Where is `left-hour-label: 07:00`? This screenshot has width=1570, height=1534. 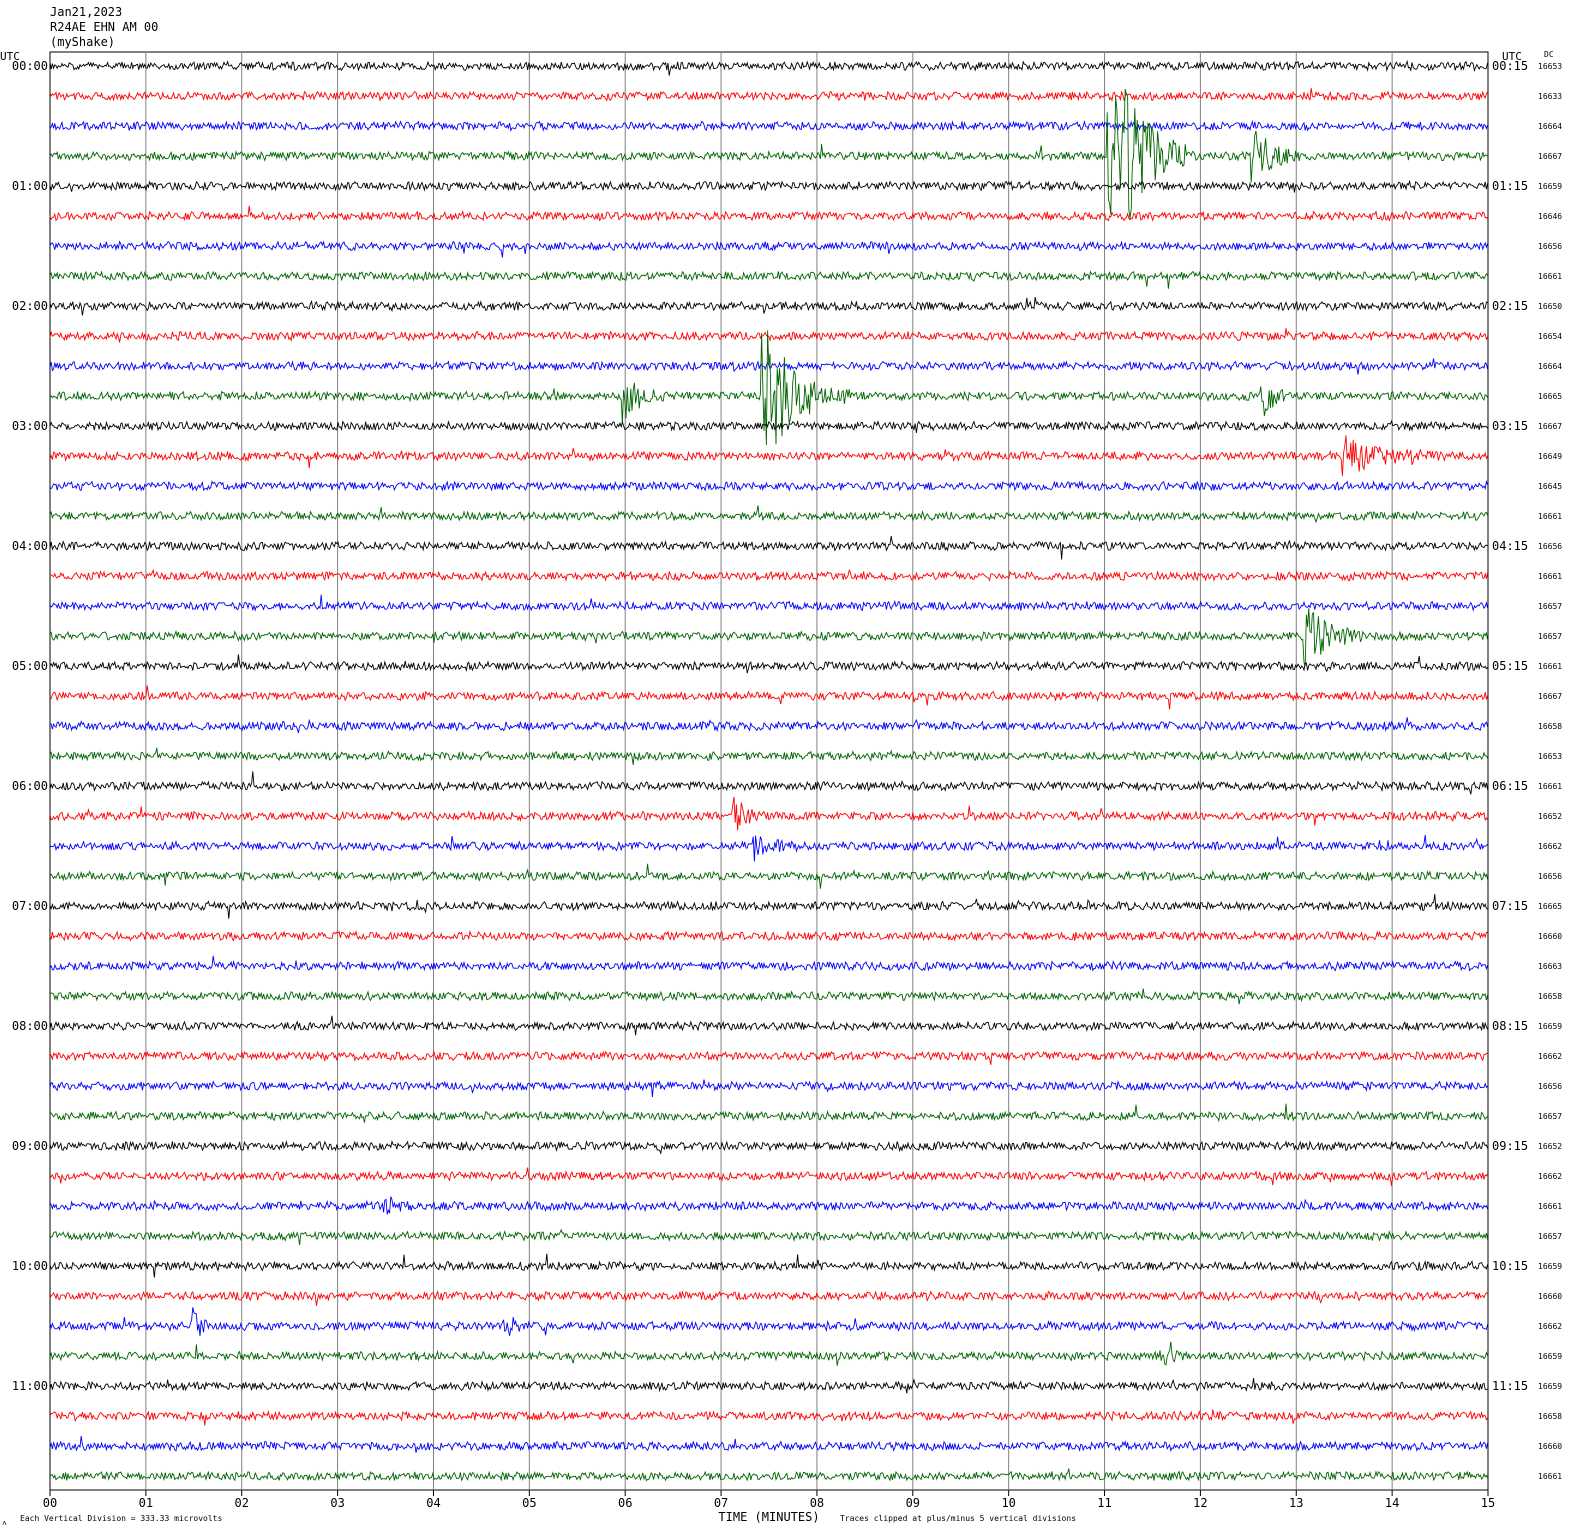 left-hour-label: 07:00 is located at coordinates (30, 906).